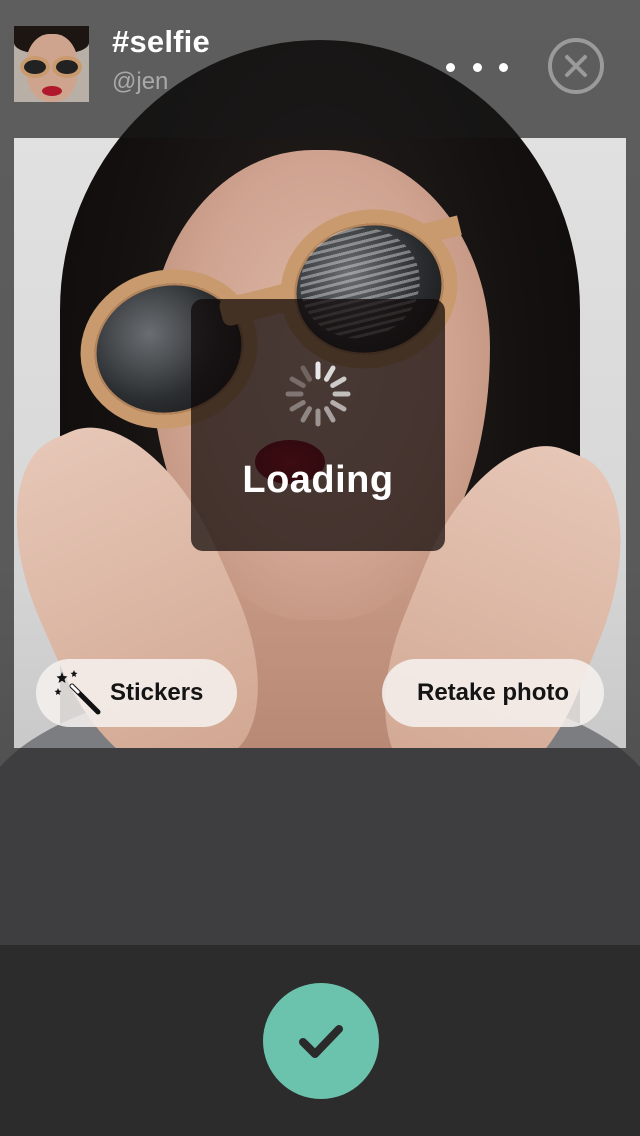  I want to click on spinner-icon, so click(318, 394).